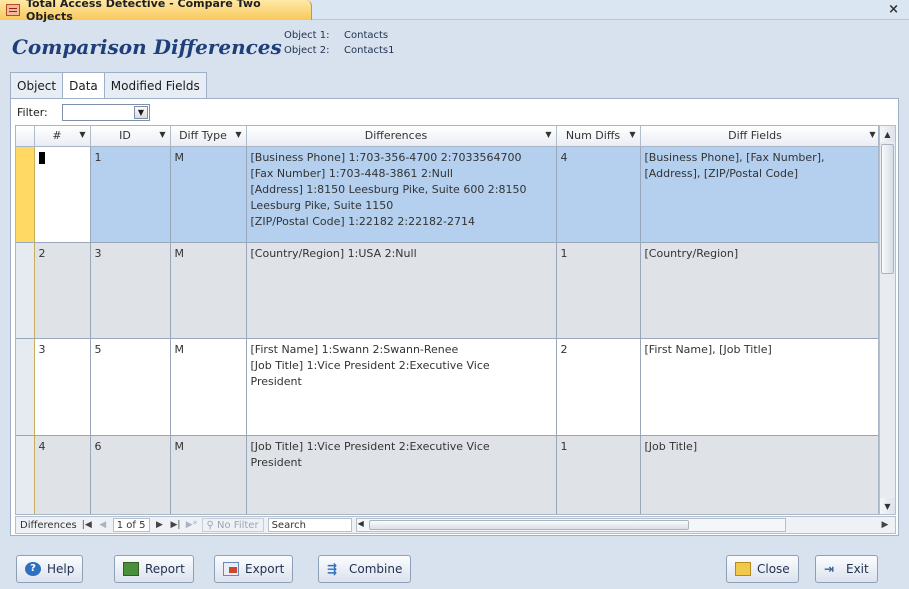 The image size is (909, 589). Describe the element at coordinates (154, 569) in the screenshot. I see `report-button: Report` at that location.